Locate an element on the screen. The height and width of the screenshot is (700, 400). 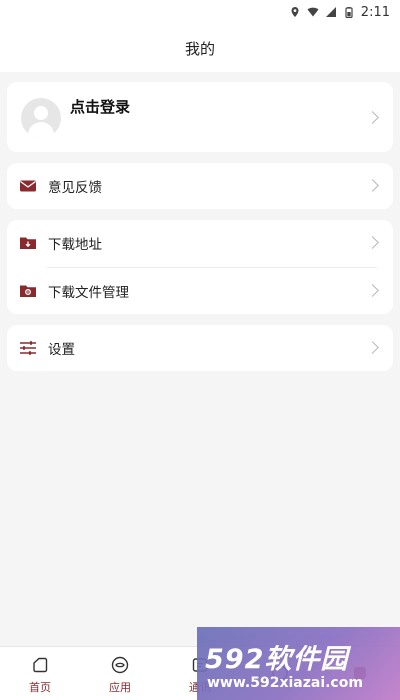
battery-icon is located at coordinates (349, 12).